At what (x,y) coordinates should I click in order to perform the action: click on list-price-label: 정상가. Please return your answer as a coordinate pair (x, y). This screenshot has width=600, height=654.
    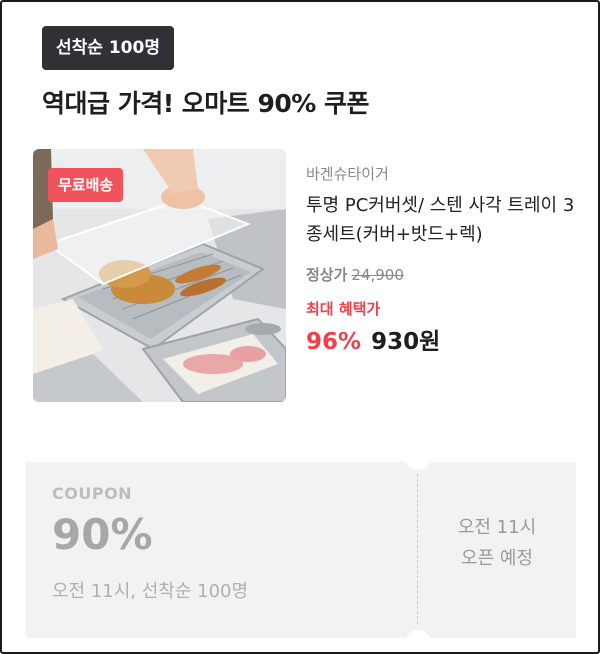
    Looking at the image, I should click on (327, 275).